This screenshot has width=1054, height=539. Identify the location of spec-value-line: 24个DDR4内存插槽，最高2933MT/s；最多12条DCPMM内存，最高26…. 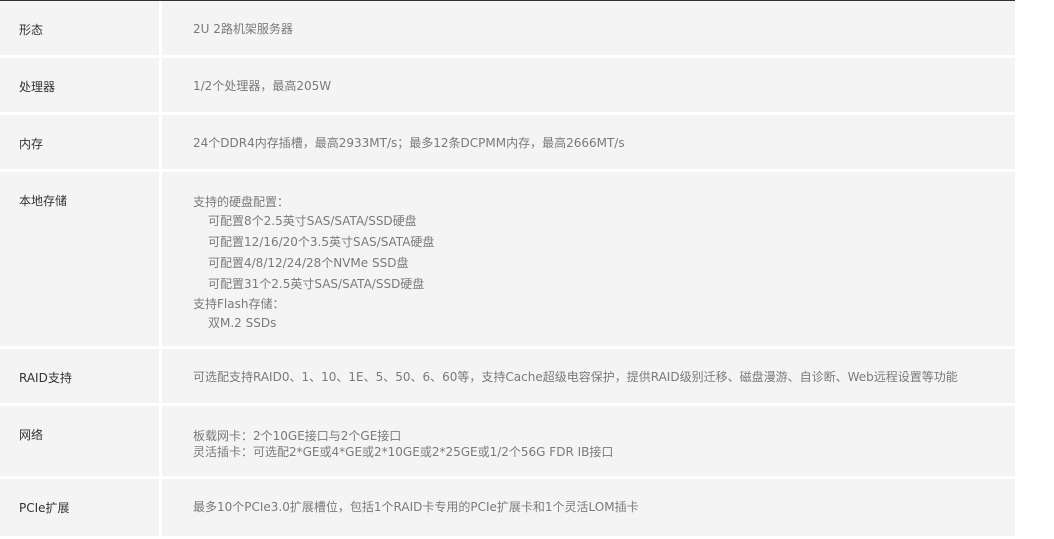
(409, 143).